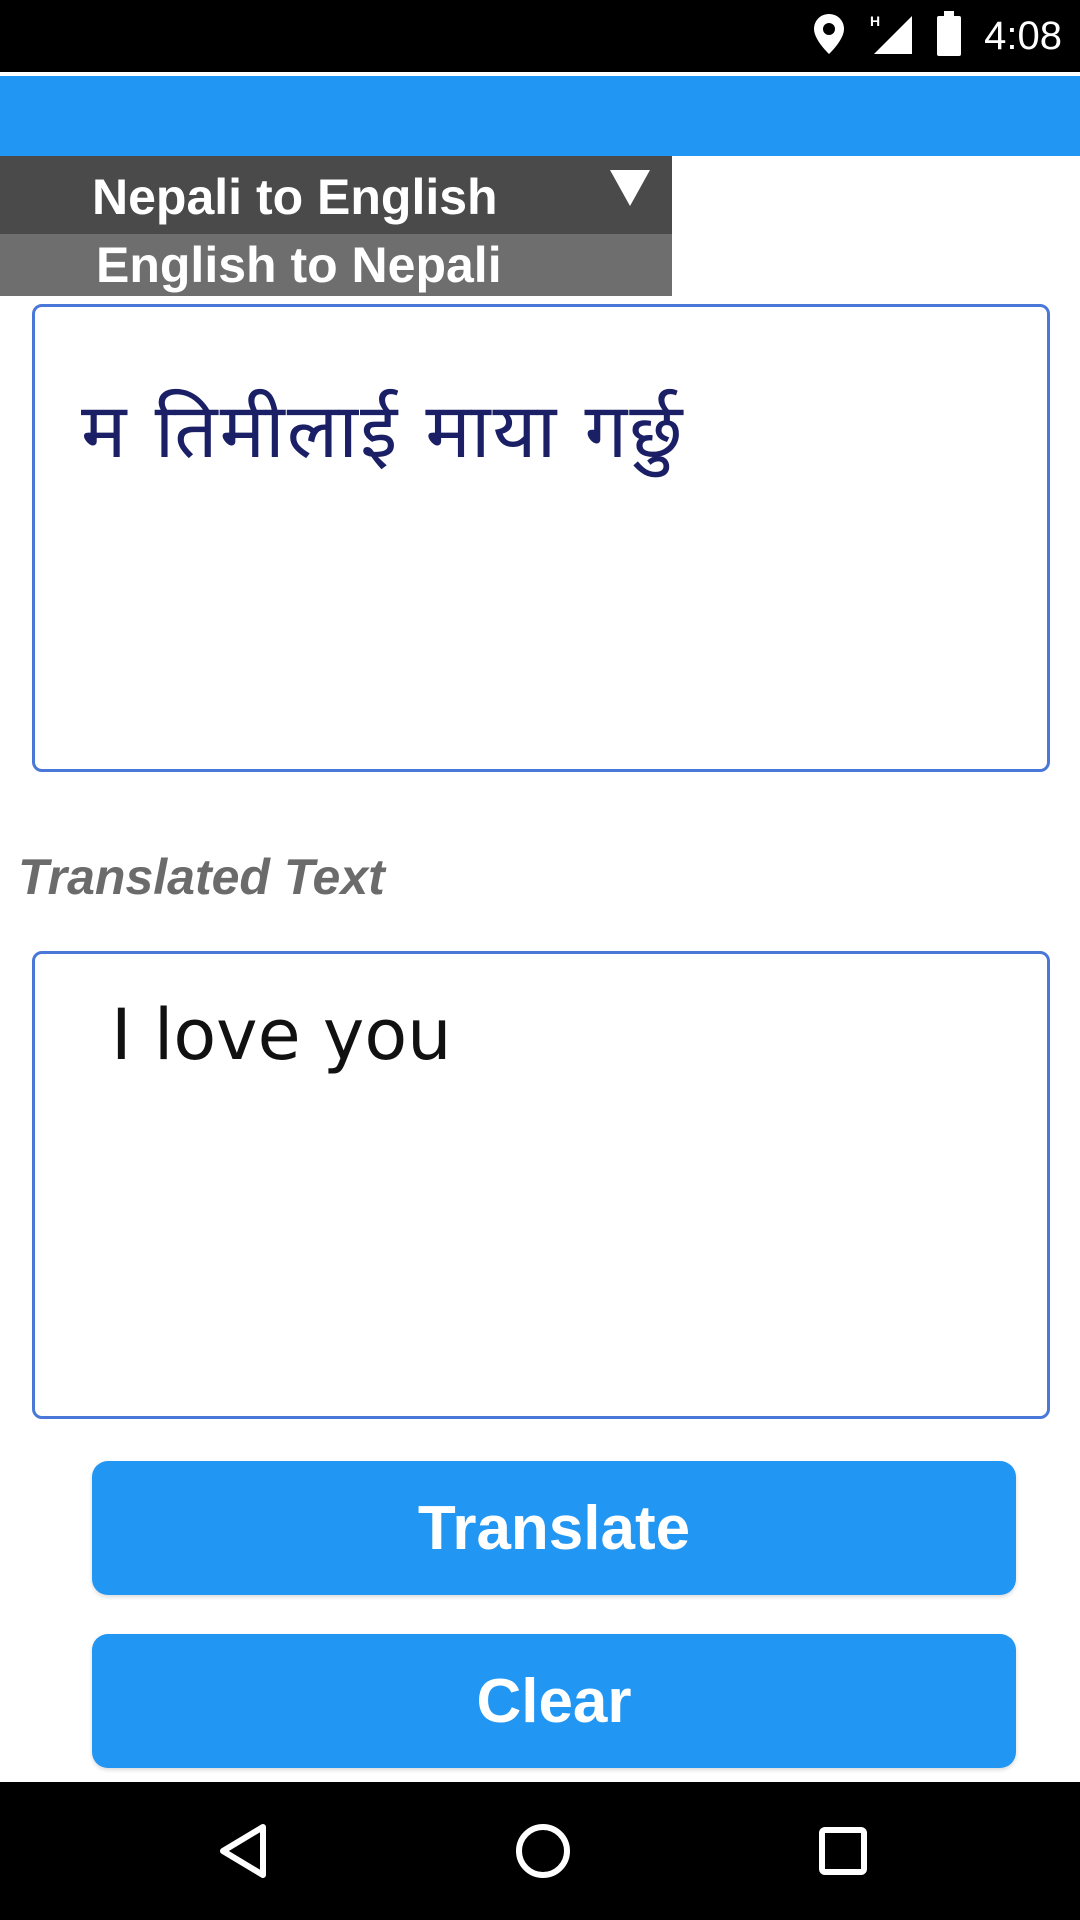  What do you see at coordinates (540, 116) in the screenshot?
I see `app-bar` at bounding box center [540, 116].